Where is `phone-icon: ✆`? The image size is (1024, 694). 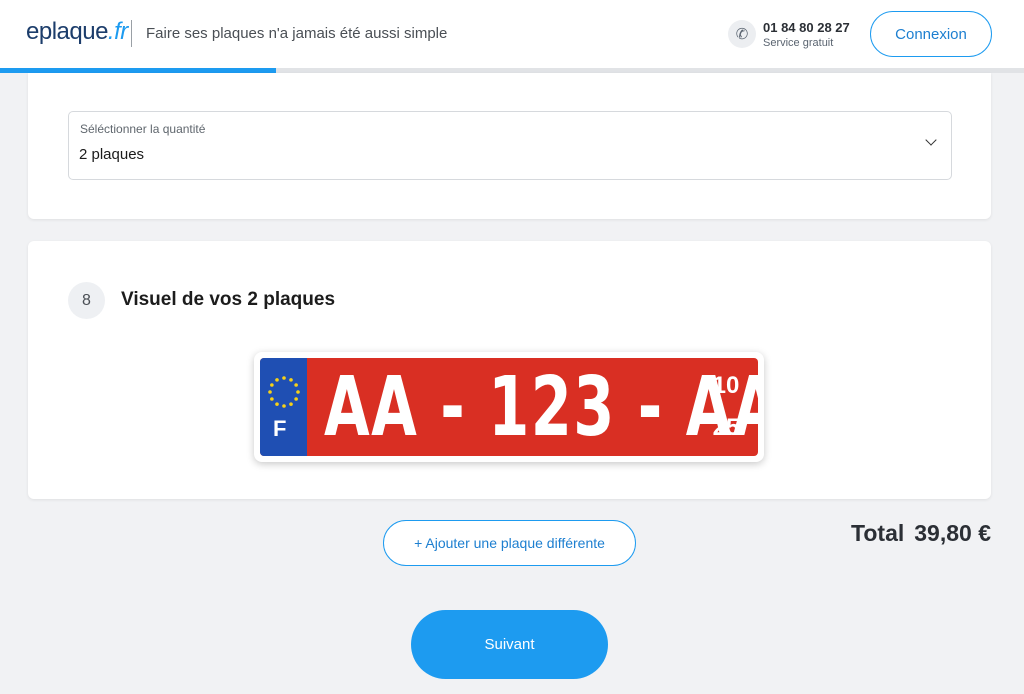 phone-icon: ✆ is located at coordinates (742, 34).